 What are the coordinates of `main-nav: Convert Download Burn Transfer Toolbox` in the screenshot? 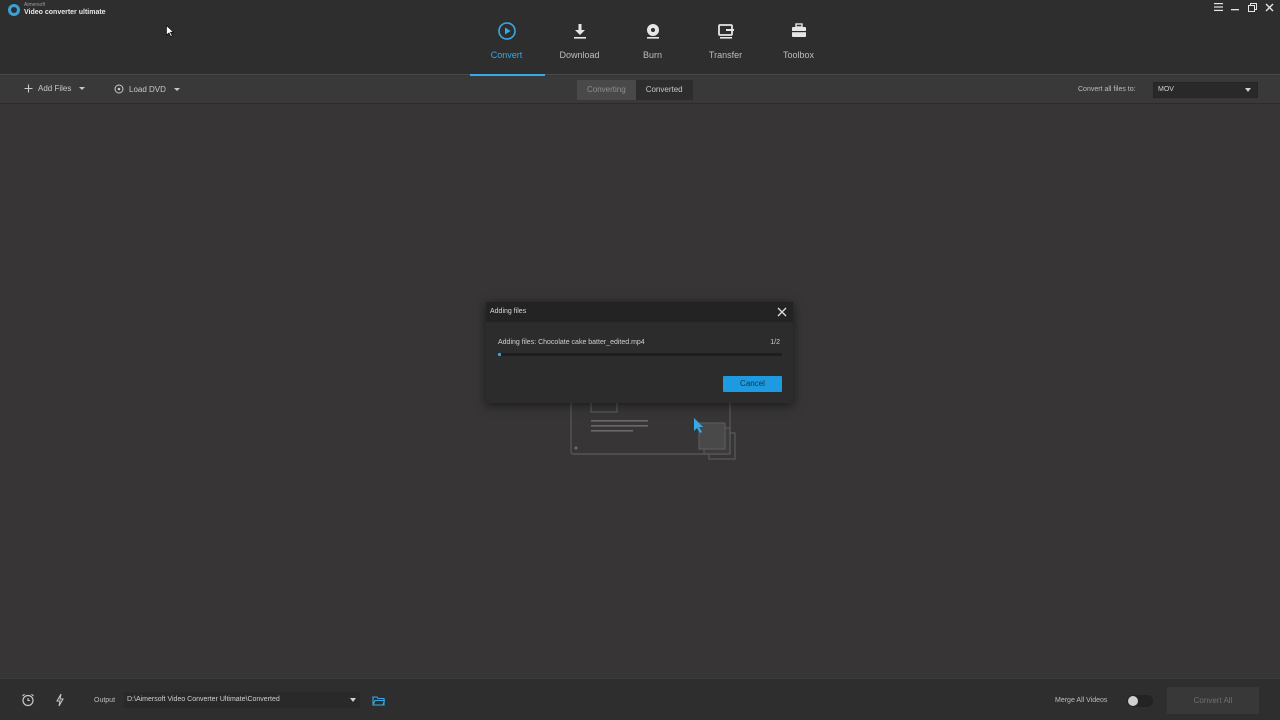 It's located at (652, 38).